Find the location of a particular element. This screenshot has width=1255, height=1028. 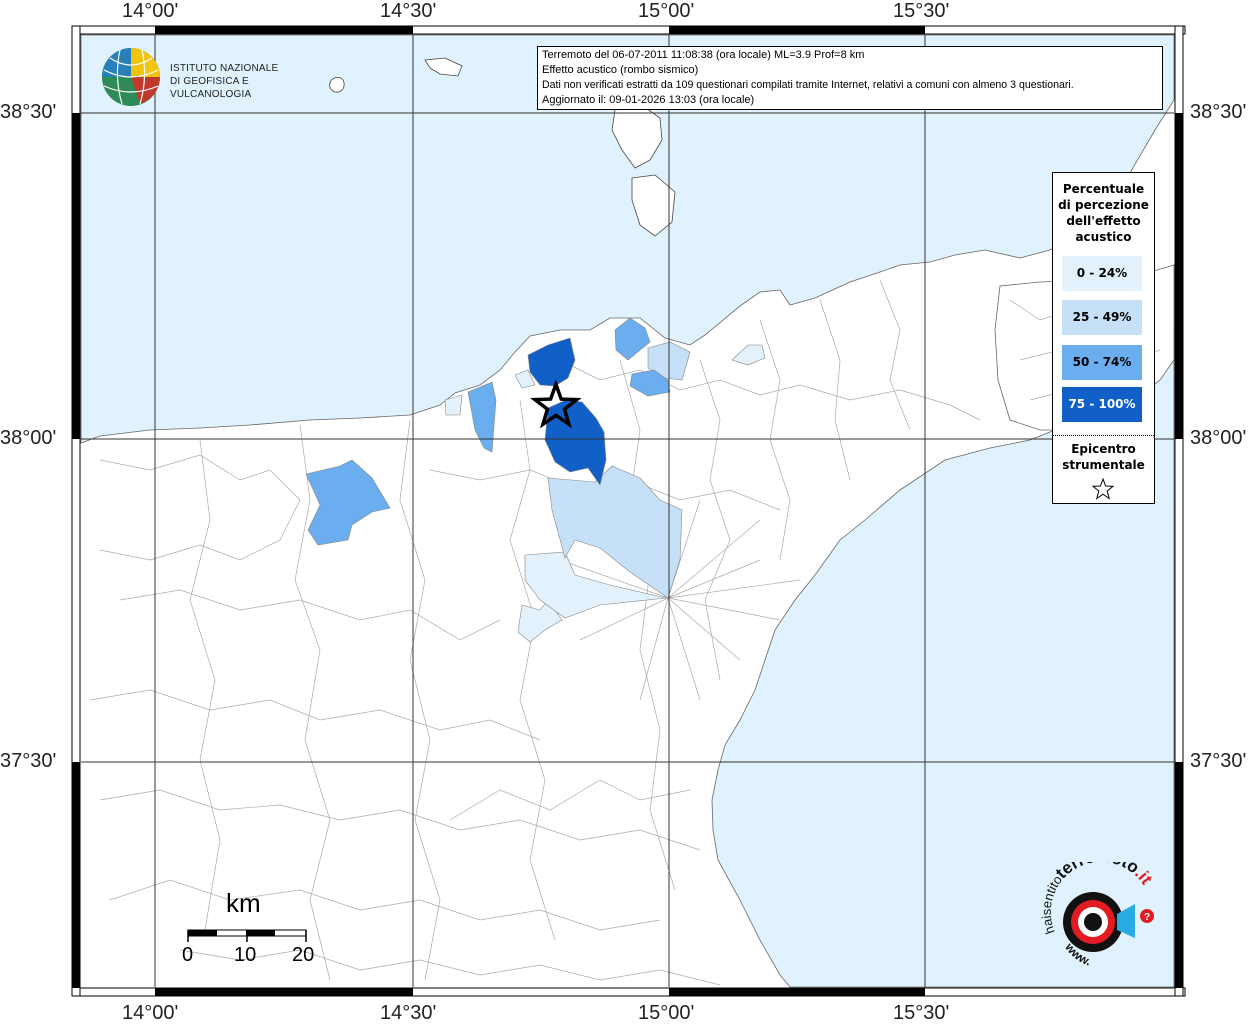

legend-title-line: Percentuale is located at coordinates (1103, 189).